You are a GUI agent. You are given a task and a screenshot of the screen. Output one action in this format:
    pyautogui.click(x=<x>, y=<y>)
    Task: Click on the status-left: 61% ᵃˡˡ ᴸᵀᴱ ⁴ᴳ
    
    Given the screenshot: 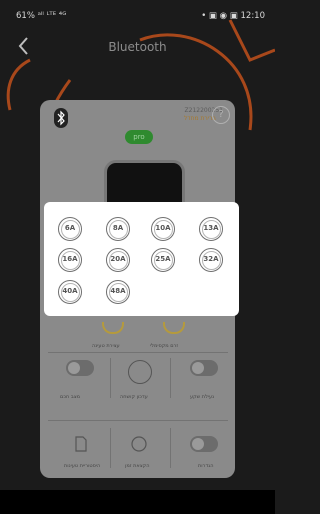 What is the action you would take?
    pyautogui.click(x=41, y=16)
    